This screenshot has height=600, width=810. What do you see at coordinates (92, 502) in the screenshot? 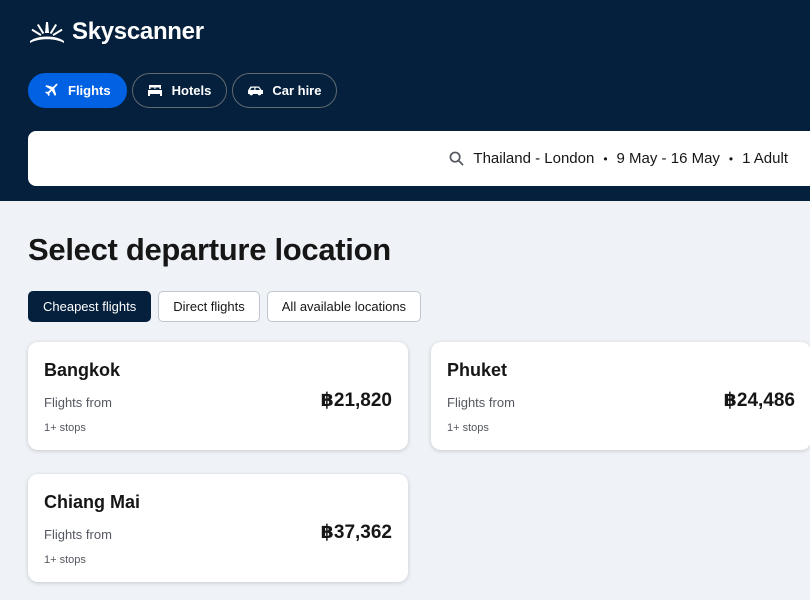
I see `result-city: Chiang Mai` at bounding box center [92, 502].